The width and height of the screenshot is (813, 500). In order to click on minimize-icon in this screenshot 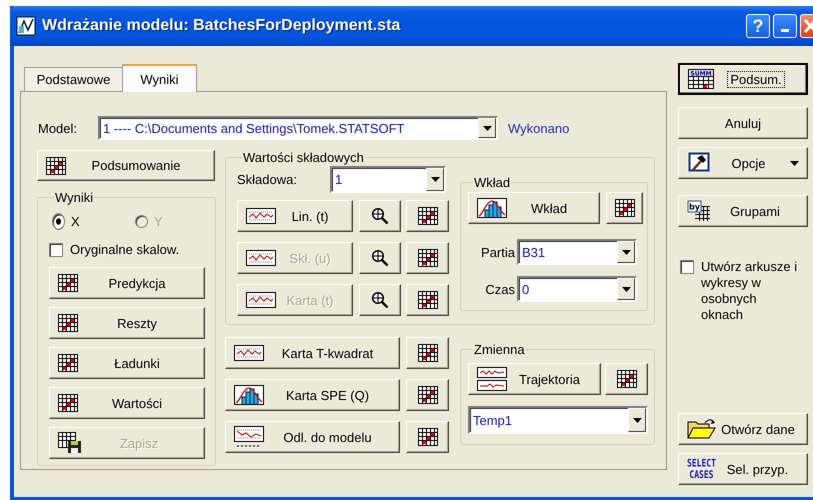, I will do `click(785, 30)`.